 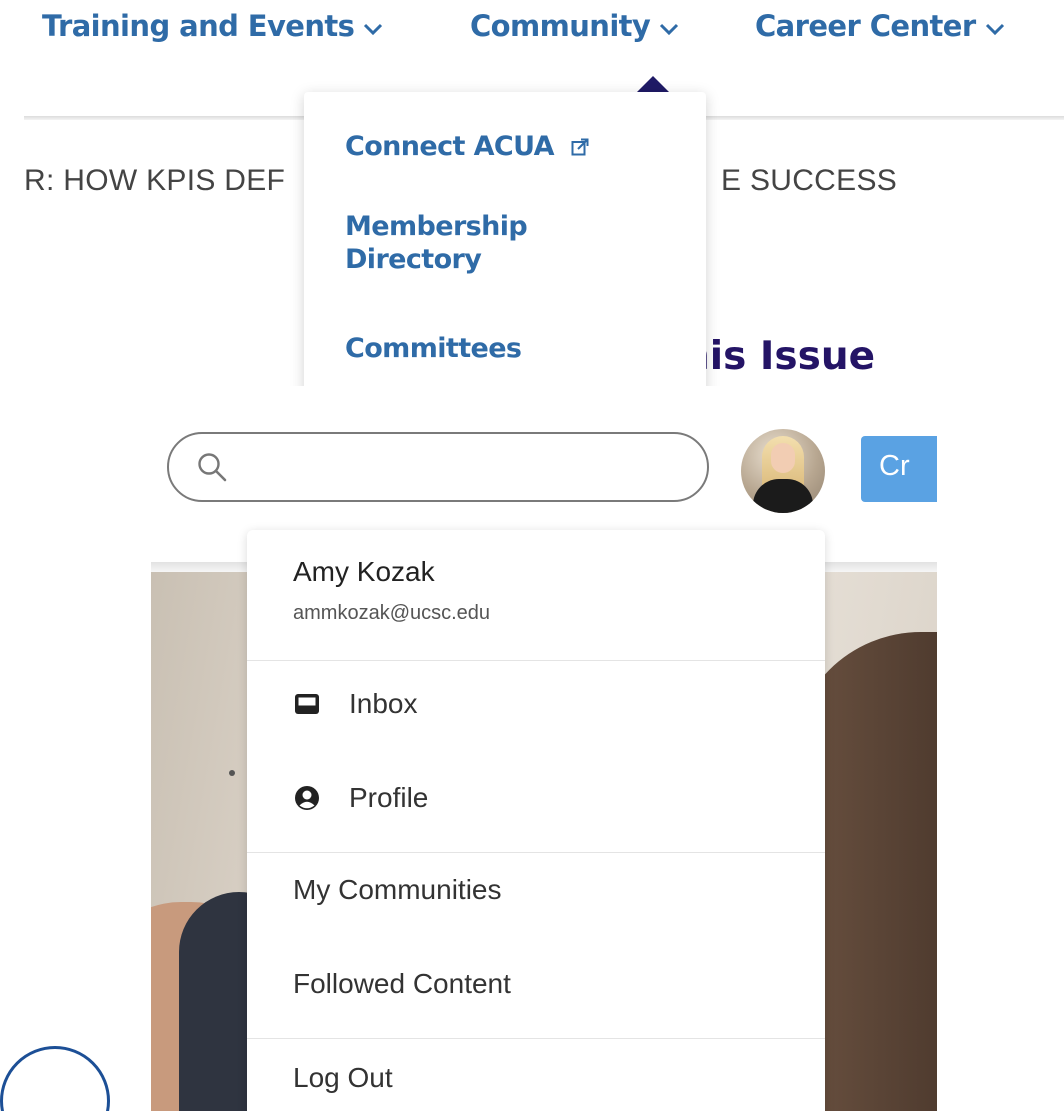 I want to click on search-icon, so click(x=212, y=467).